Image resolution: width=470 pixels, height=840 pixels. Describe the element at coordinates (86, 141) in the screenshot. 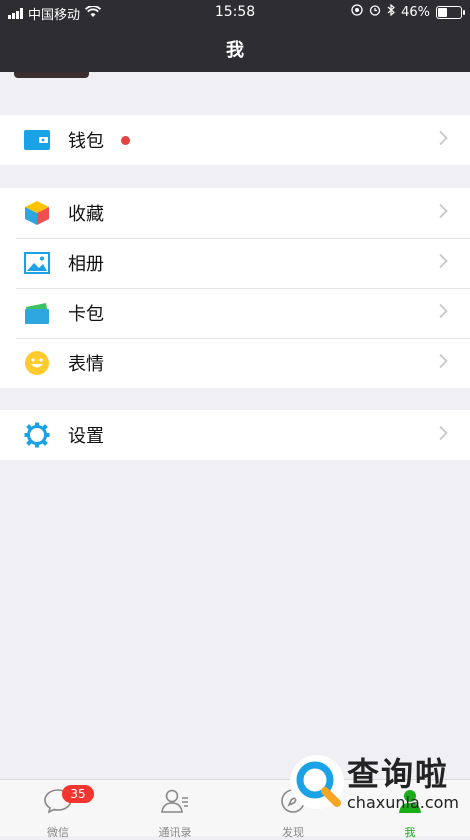

I see `list-item-label: 钱包` at that location.